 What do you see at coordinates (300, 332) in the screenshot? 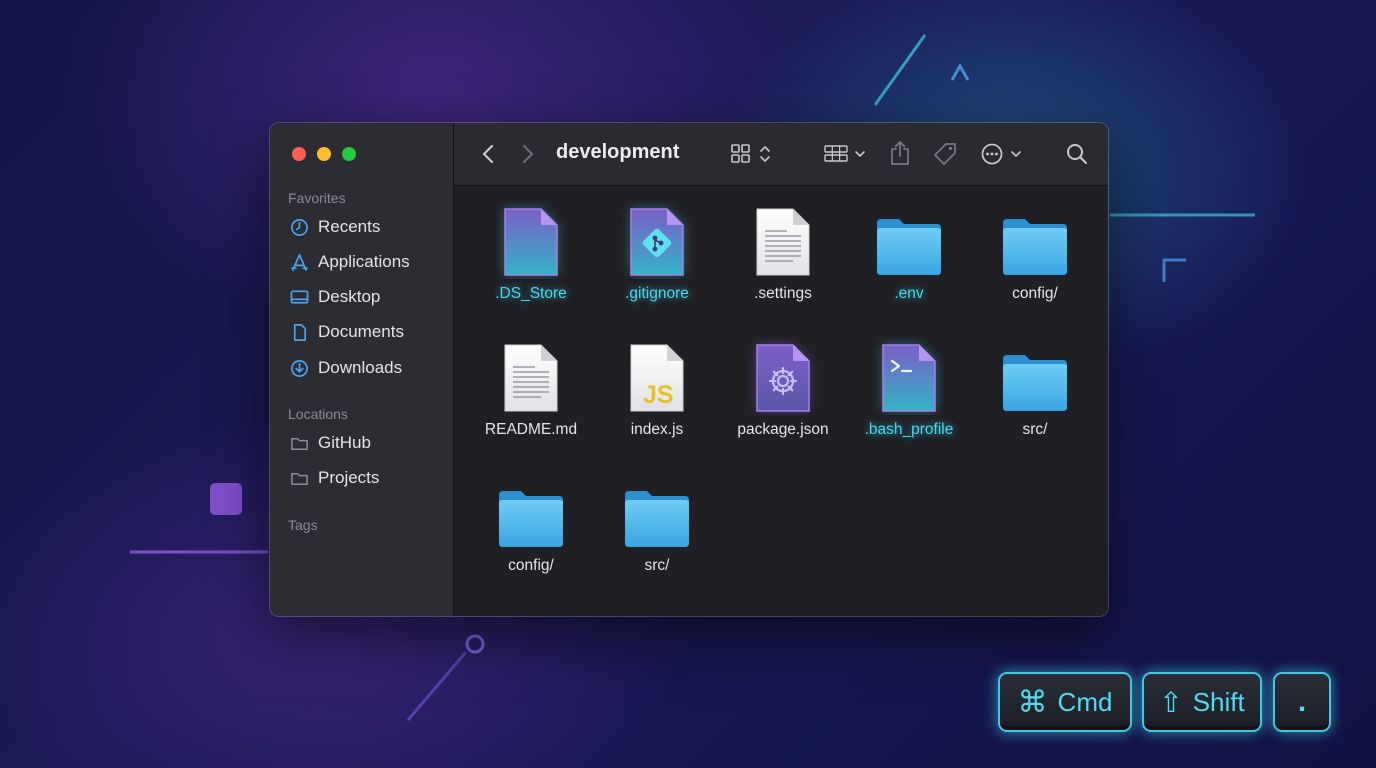
I see `document-icon` at bounding box center [300, 332].